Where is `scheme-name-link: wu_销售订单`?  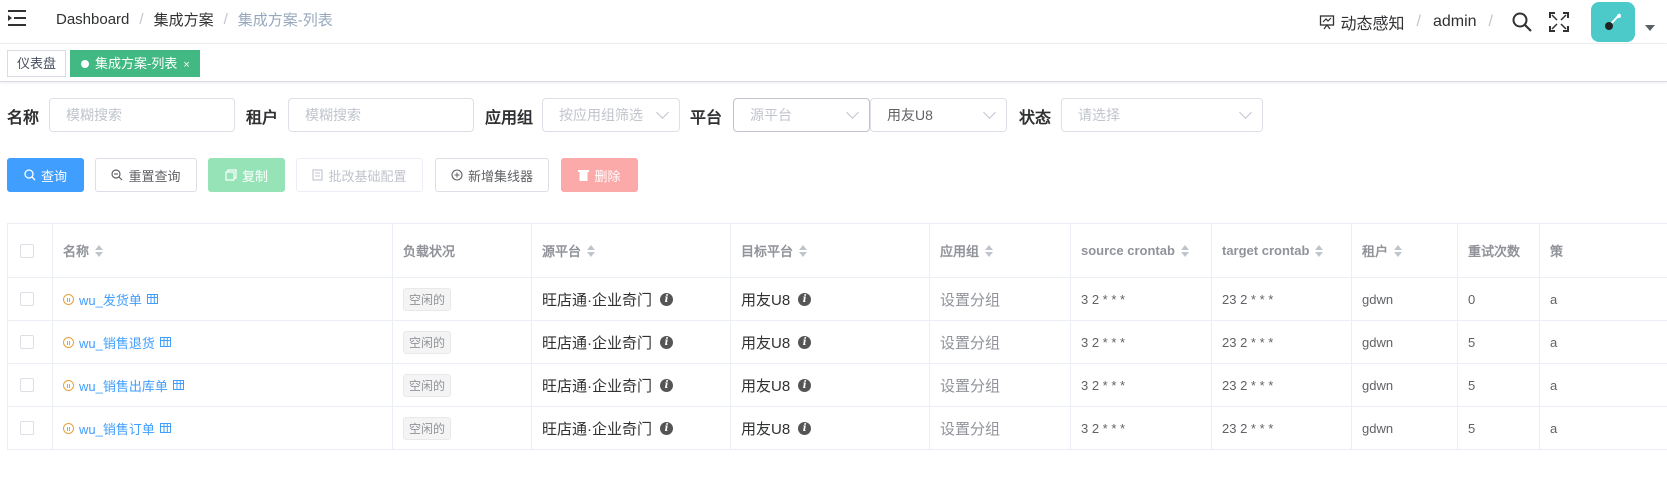 scheme-name-link: wu_销售订单 is located at coordinates (117, 428).